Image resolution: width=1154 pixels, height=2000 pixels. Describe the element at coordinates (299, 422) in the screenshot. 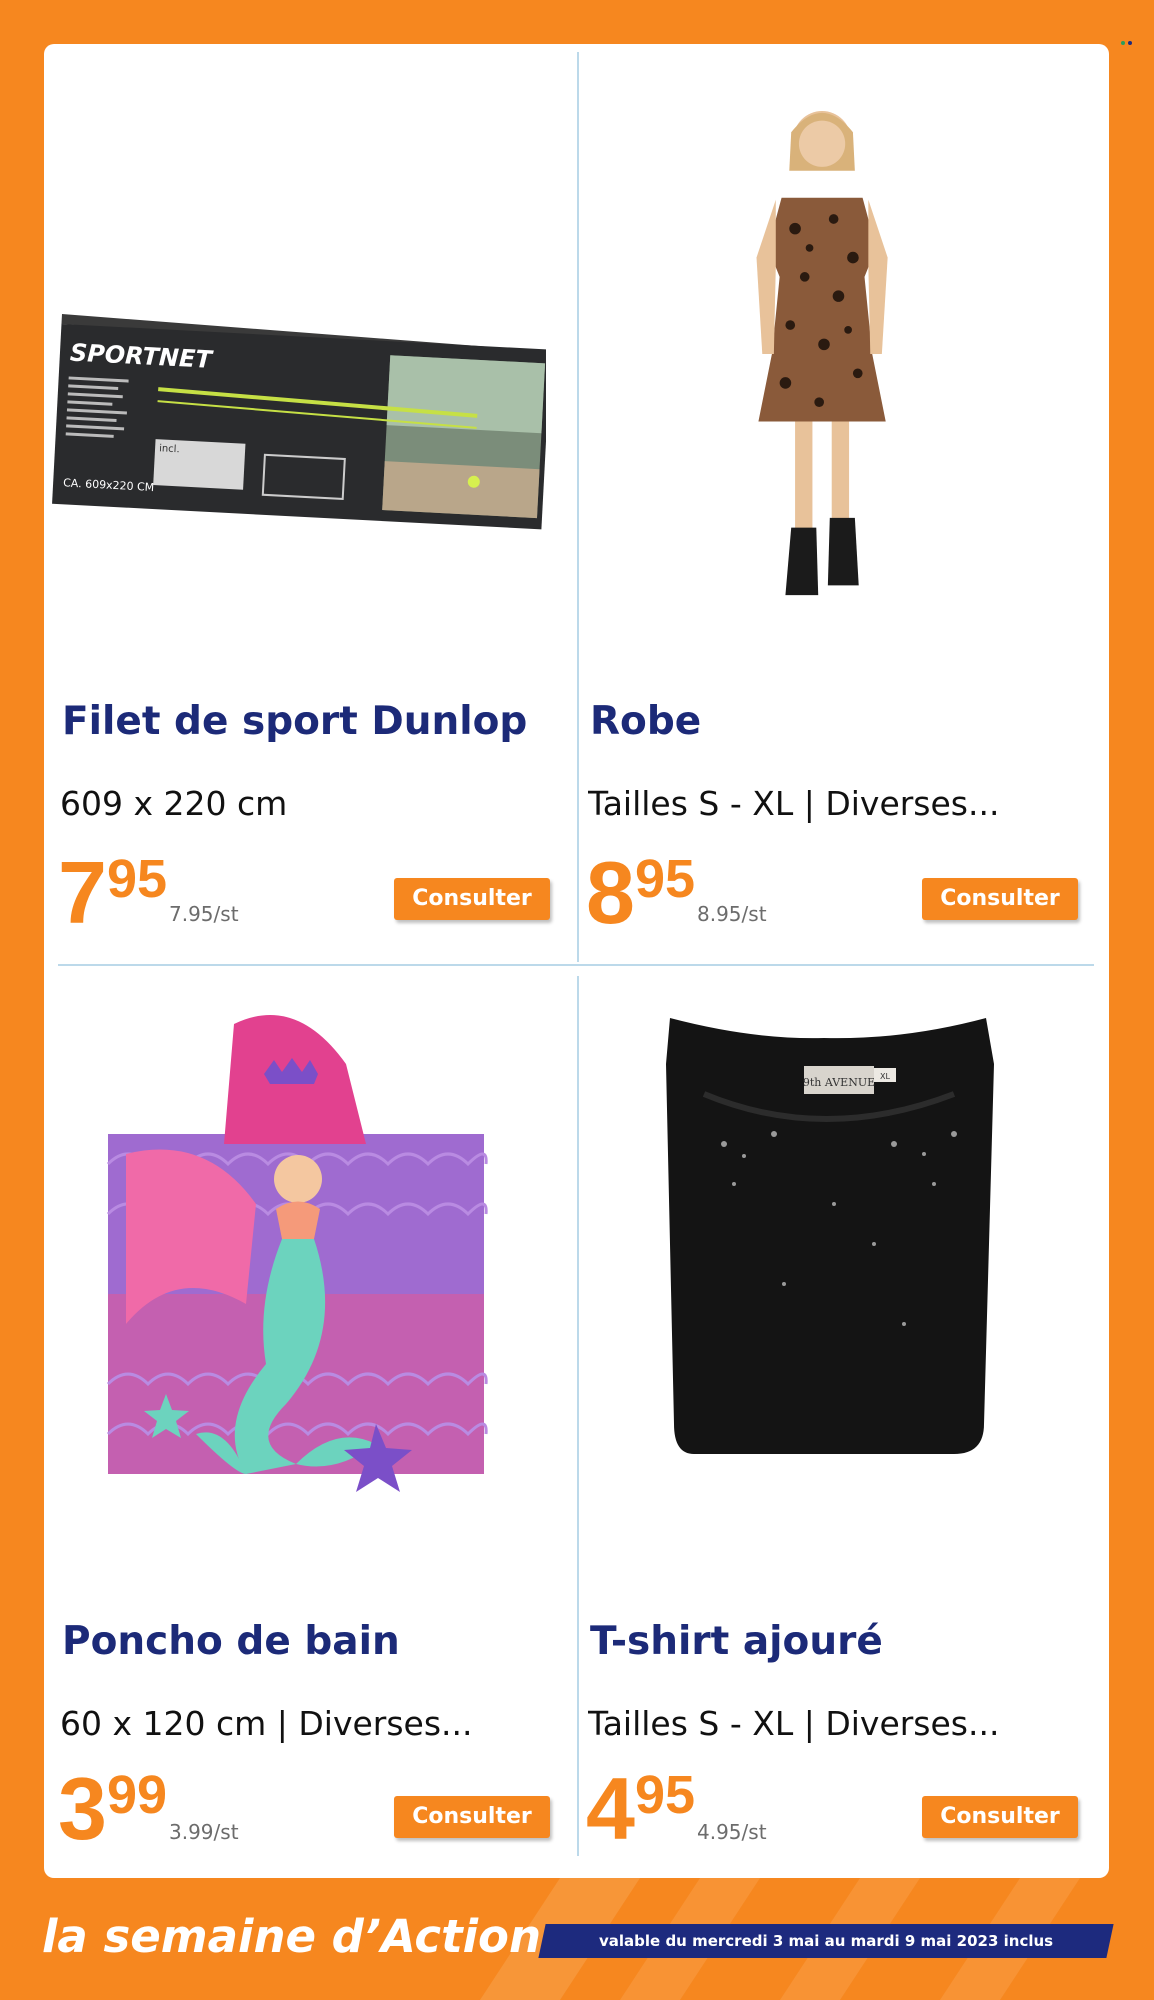

I see `sport-net-box-image: SPORTNET CA. 609x220 CM incl.` at that location.